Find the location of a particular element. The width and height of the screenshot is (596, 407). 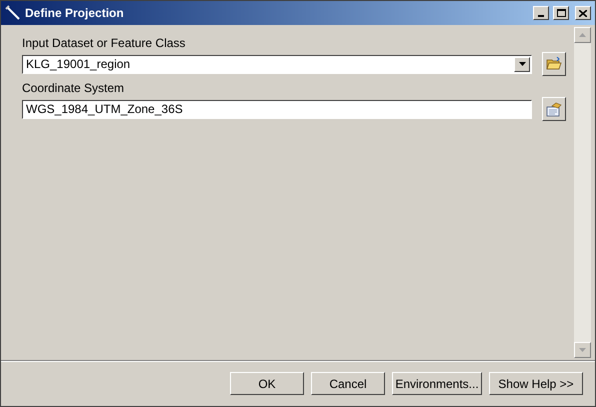

close-icon is located at coordinates (583, 13).